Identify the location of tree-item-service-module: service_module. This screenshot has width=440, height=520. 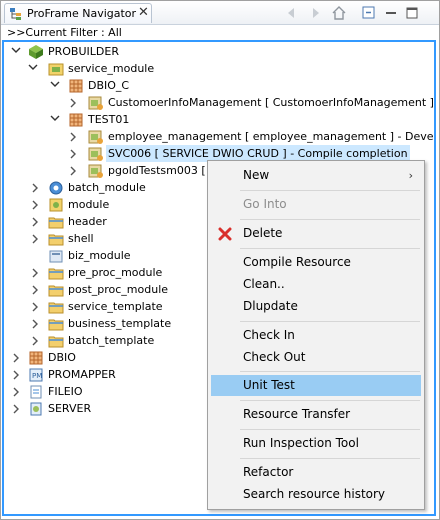
(219, 68).